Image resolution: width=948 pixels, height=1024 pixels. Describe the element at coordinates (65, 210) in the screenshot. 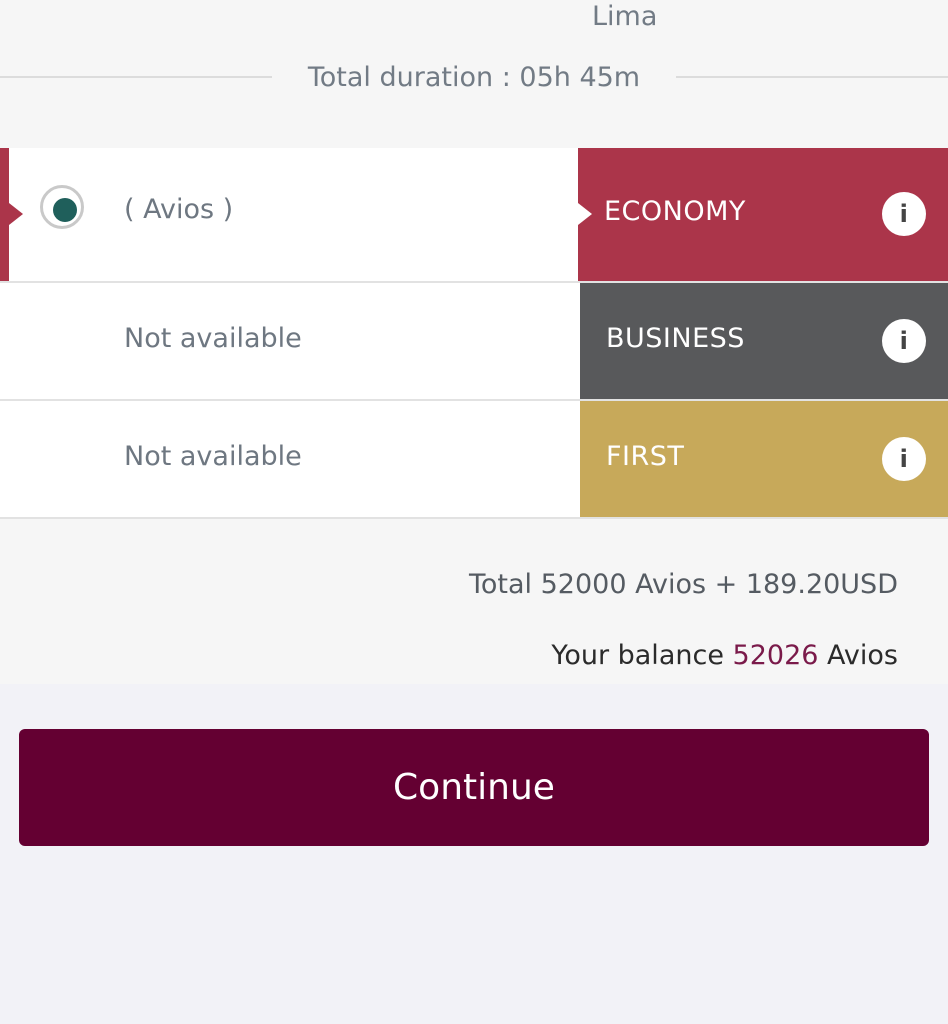

I see `radio-selected-icon` at that location.